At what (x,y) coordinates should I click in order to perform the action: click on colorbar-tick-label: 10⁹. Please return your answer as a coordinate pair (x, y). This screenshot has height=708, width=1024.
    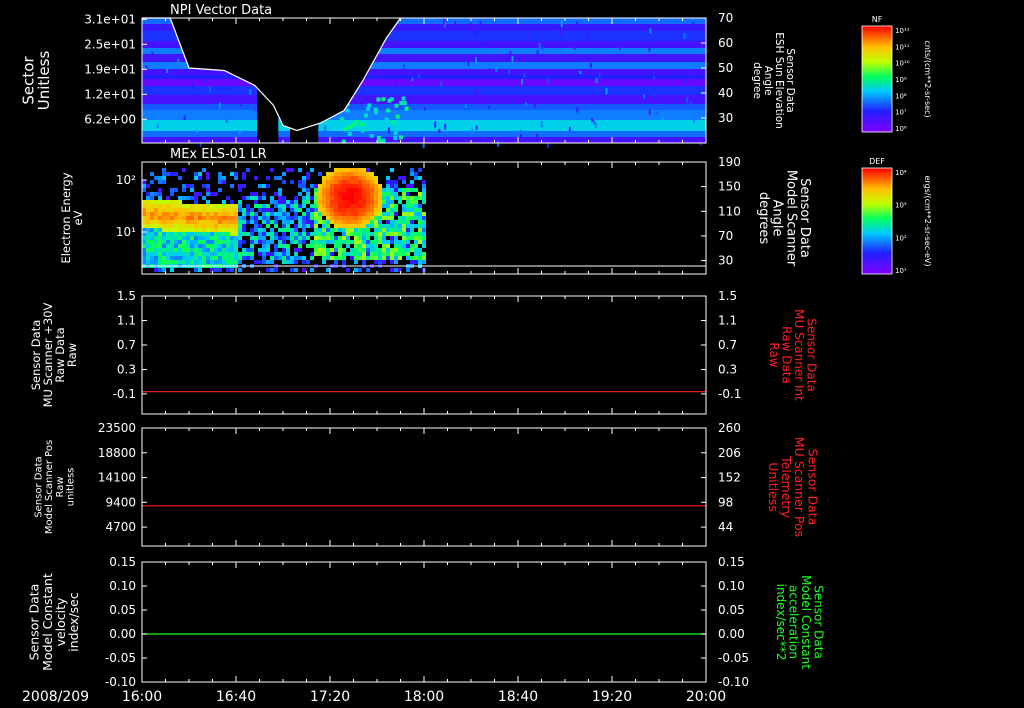
    Looking at the image, I should click on (901, 80).